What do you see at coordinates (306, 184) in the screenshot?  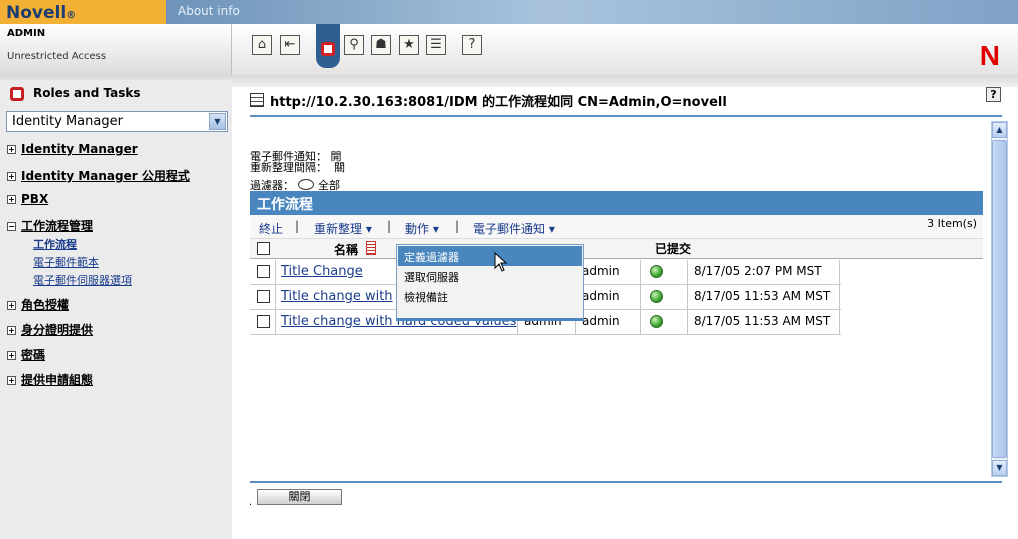 I see `filter-icon` at bounding box center [306, 184].